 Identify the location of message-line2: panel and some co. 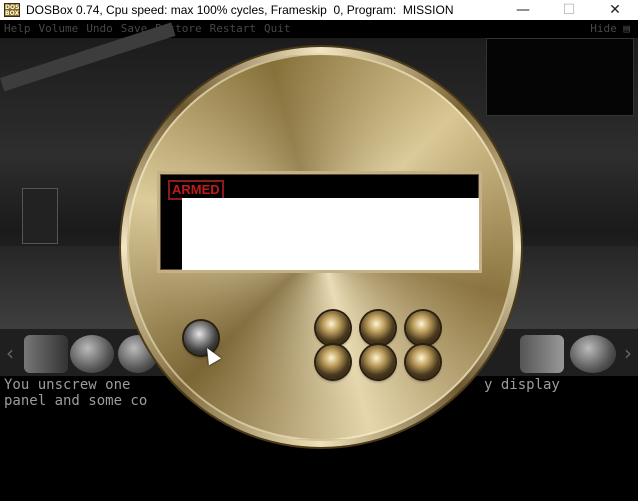
(76, 401).